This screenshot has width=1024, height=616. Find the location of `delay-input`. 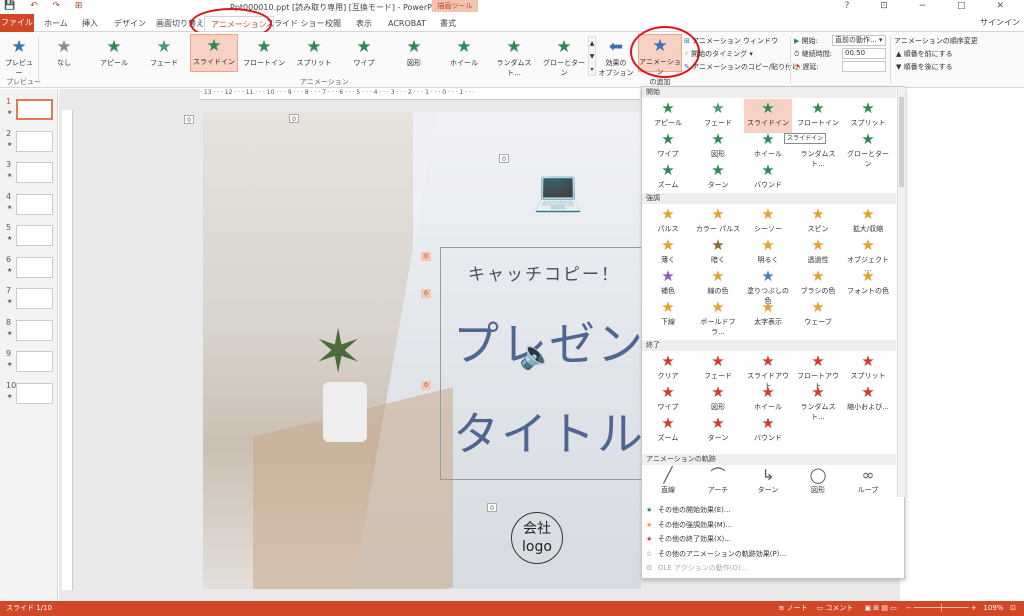

delay-input is located at coordinates (864, 66).